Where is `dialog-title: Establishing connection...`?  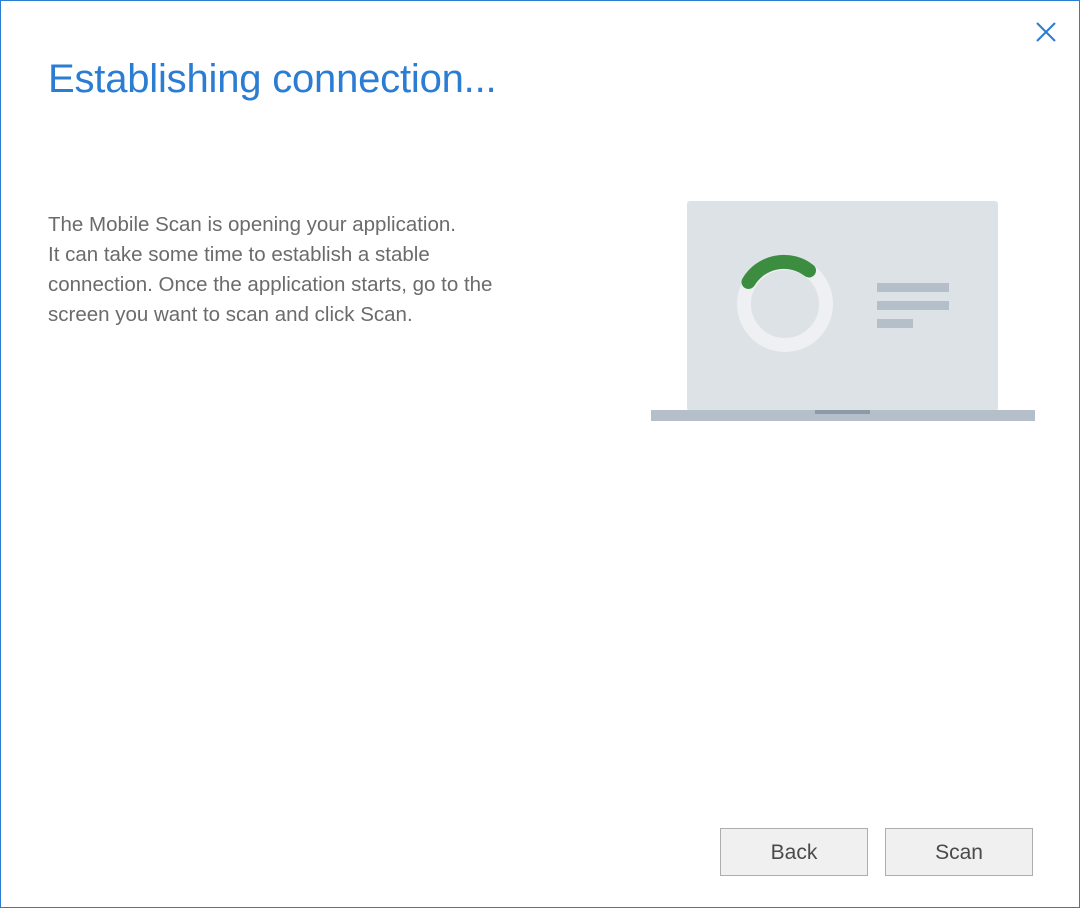
dialog-title: Establishing connection... is located at coordinates (272, 79).